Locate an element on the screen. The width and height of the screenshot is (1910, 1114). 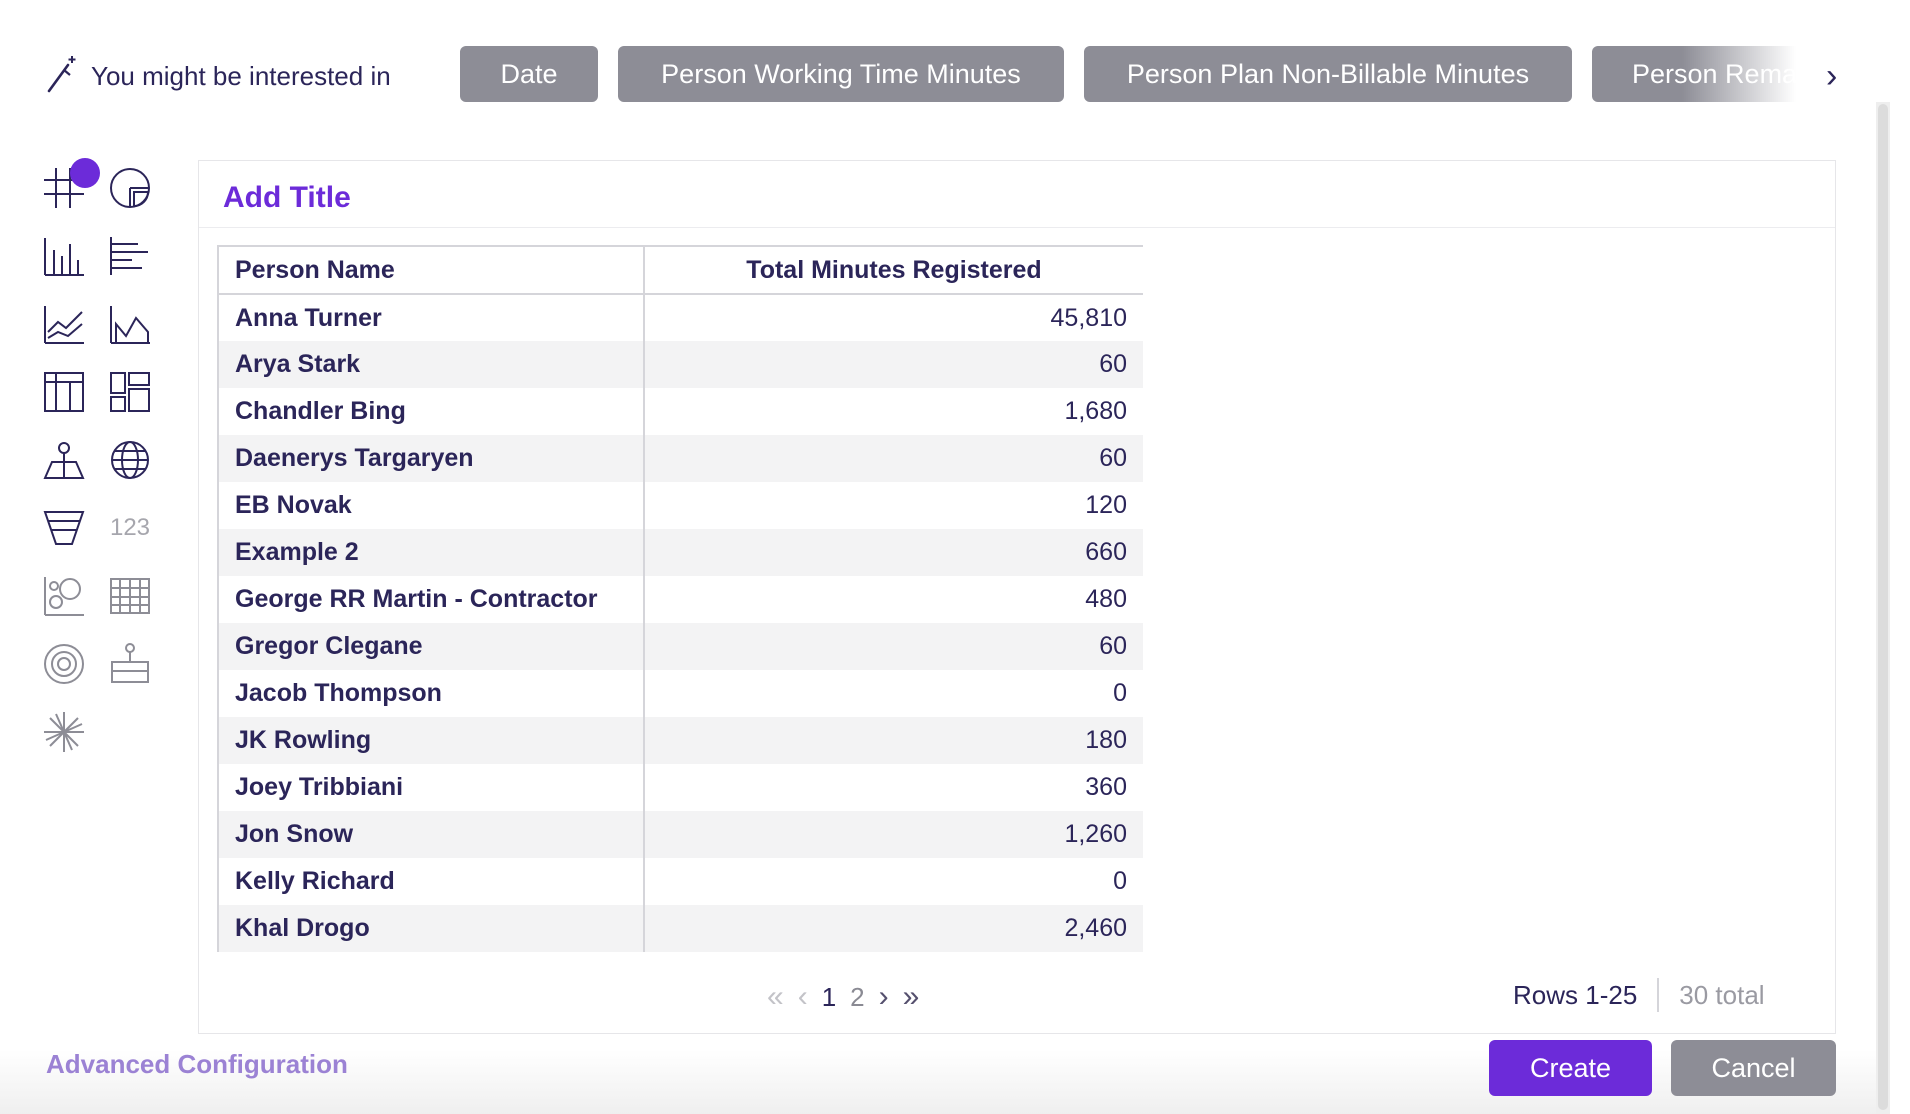
table-row: Jon Snow 1,260 is located at coordinates (680, 834).